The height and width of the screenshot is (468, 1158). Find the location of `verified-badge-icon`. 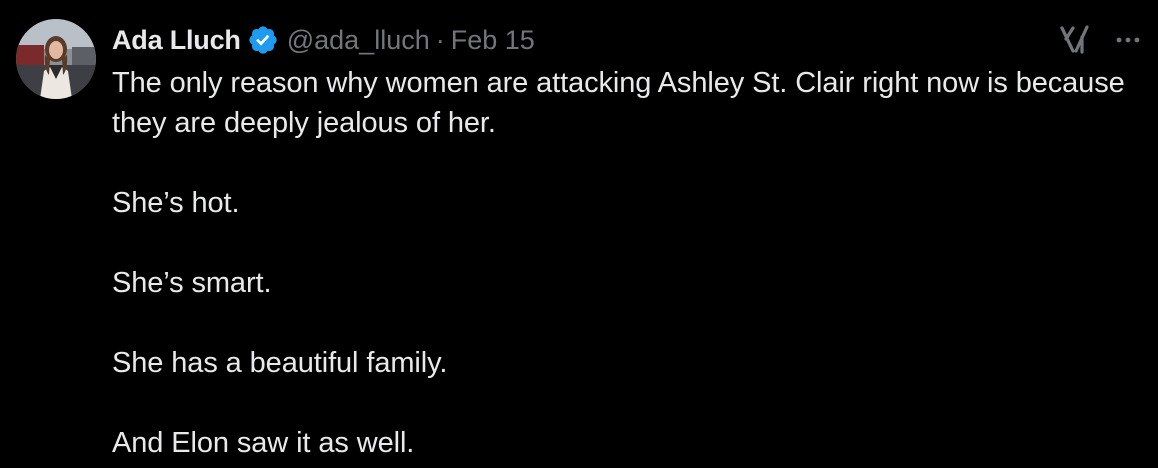

verified-badge-icon is located at coordinates (263, 40).